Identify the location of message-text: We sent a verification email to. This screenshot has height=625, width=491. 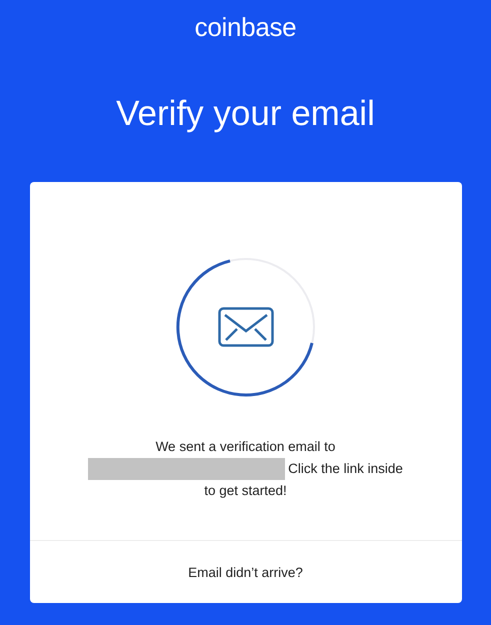
(246, 447).